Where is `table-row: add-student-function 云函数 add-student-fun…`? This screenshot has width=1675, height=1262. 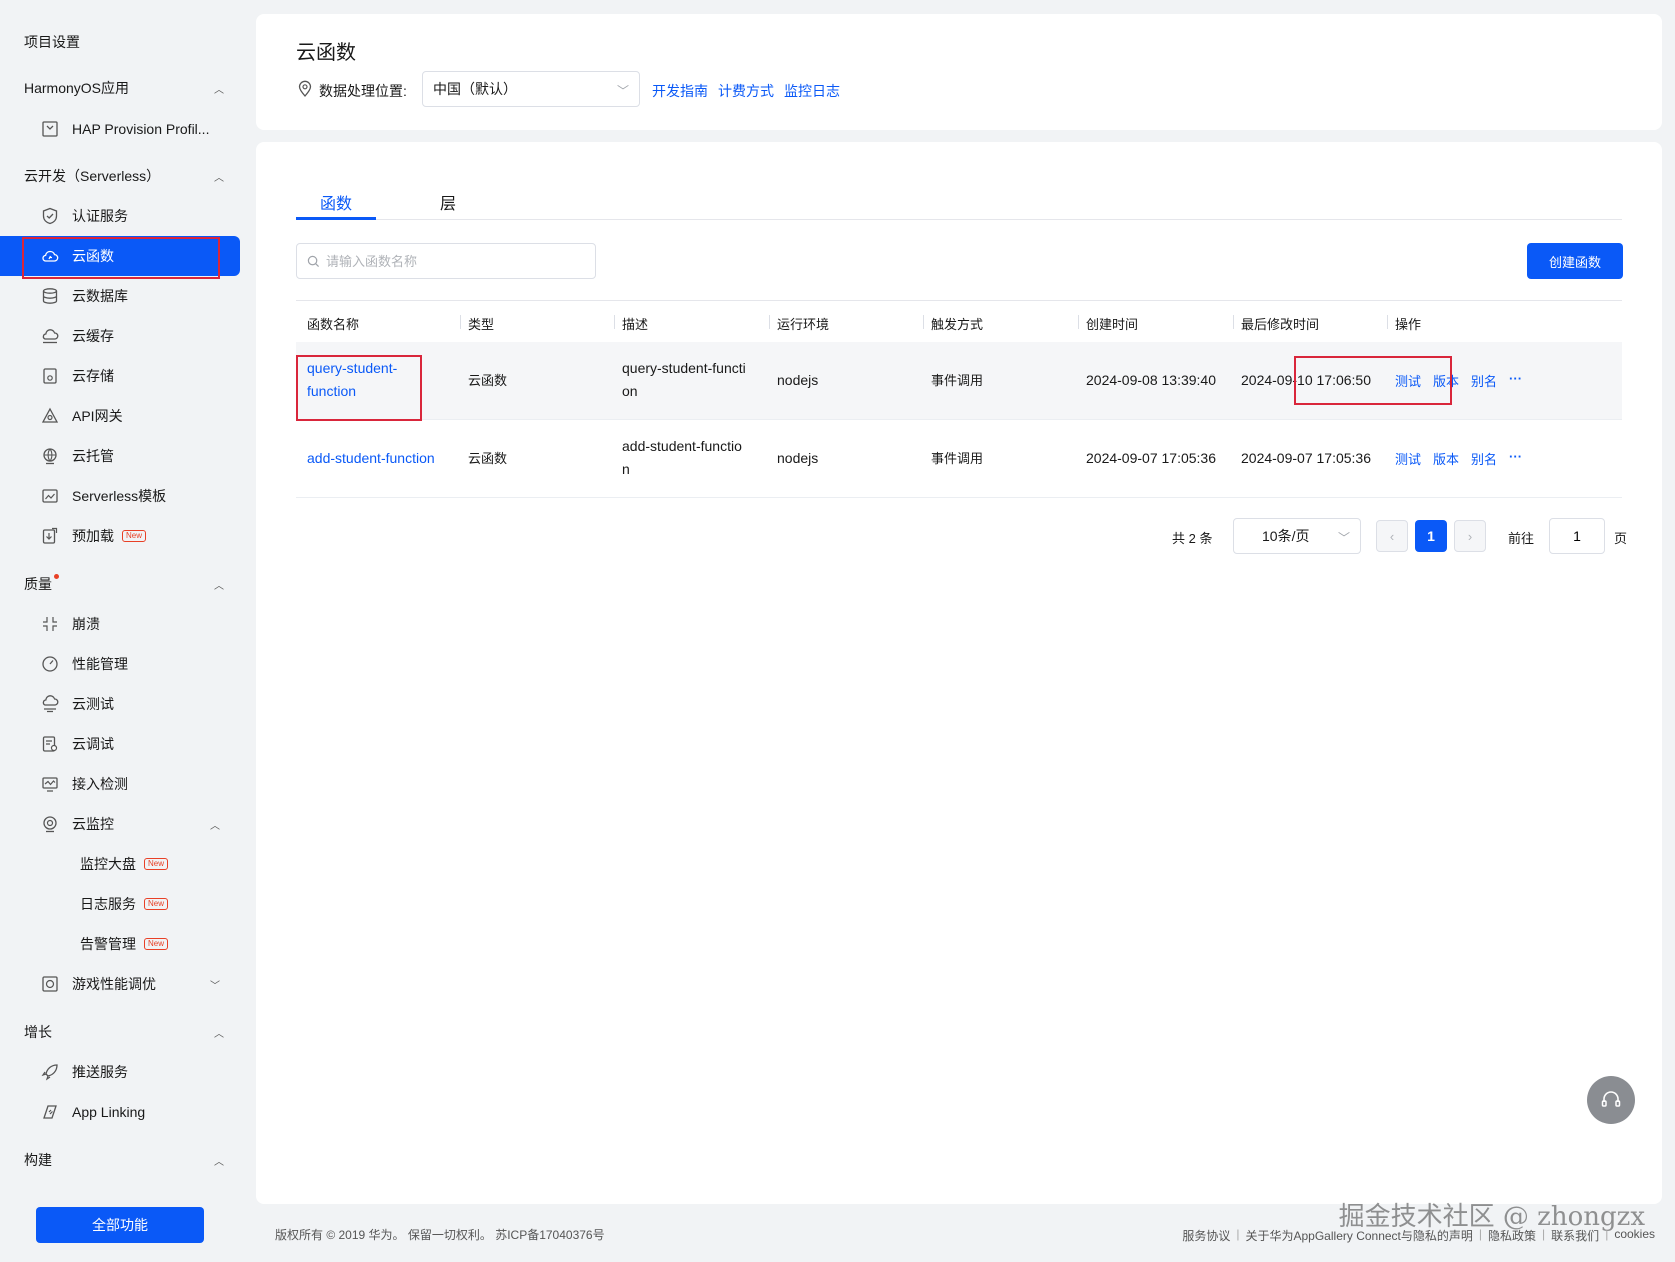 table-row: add-student-function 云函数 add-student-fun… is located at coordinates (959, 459).